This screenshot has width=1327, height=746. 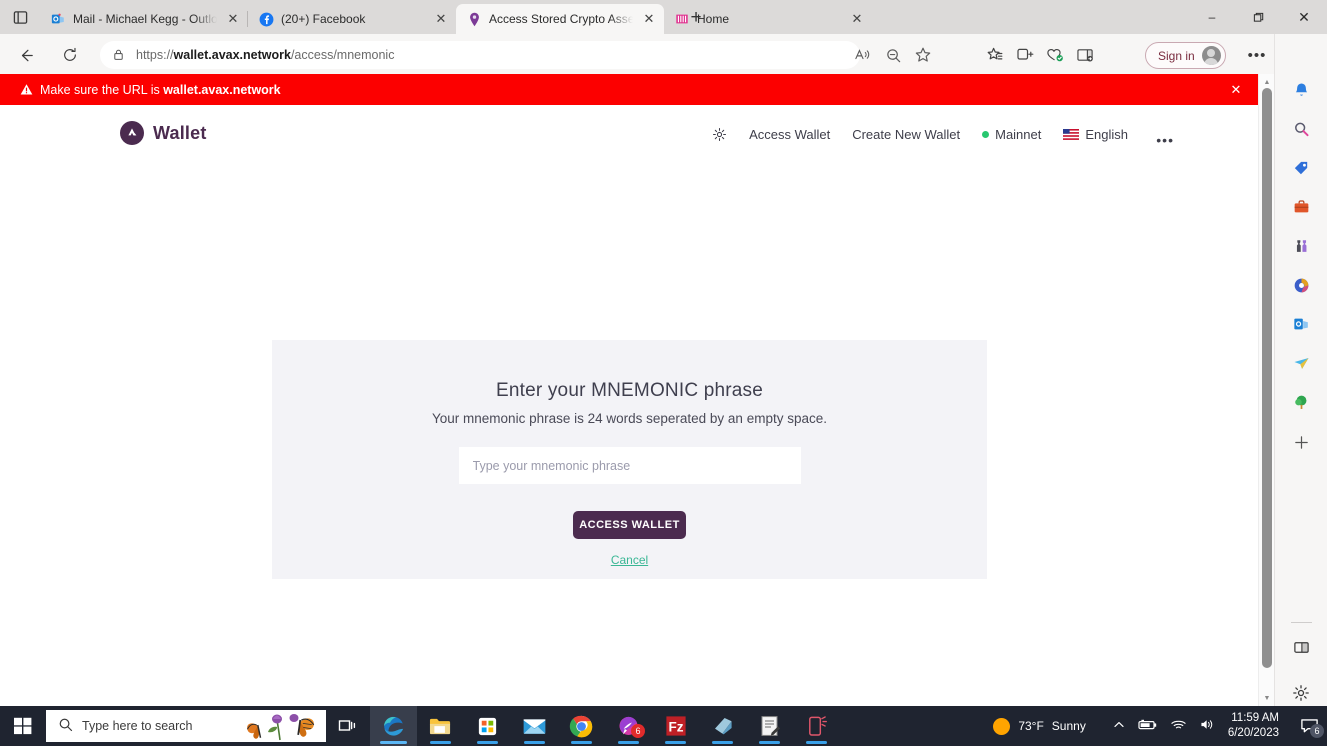 I want to click on svg-text: Fz, so click(x=675, y=726).